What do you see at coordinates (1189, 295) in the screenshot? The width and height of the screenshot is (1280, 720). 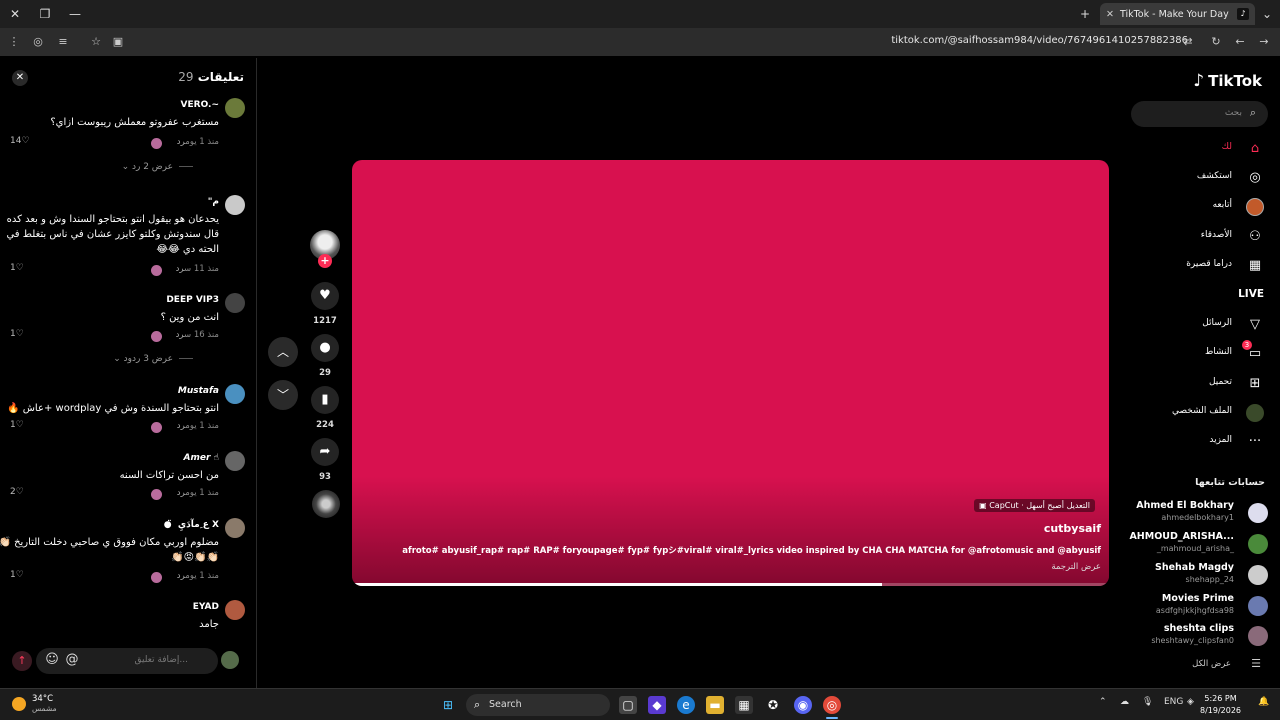 I see `nav-live: LIVE` at bounding box center [1189, 295].